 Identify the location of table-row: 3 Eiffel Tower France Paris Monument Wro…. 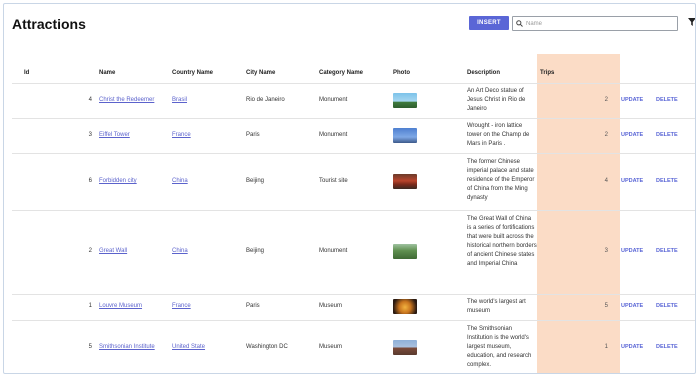
(349, 136).